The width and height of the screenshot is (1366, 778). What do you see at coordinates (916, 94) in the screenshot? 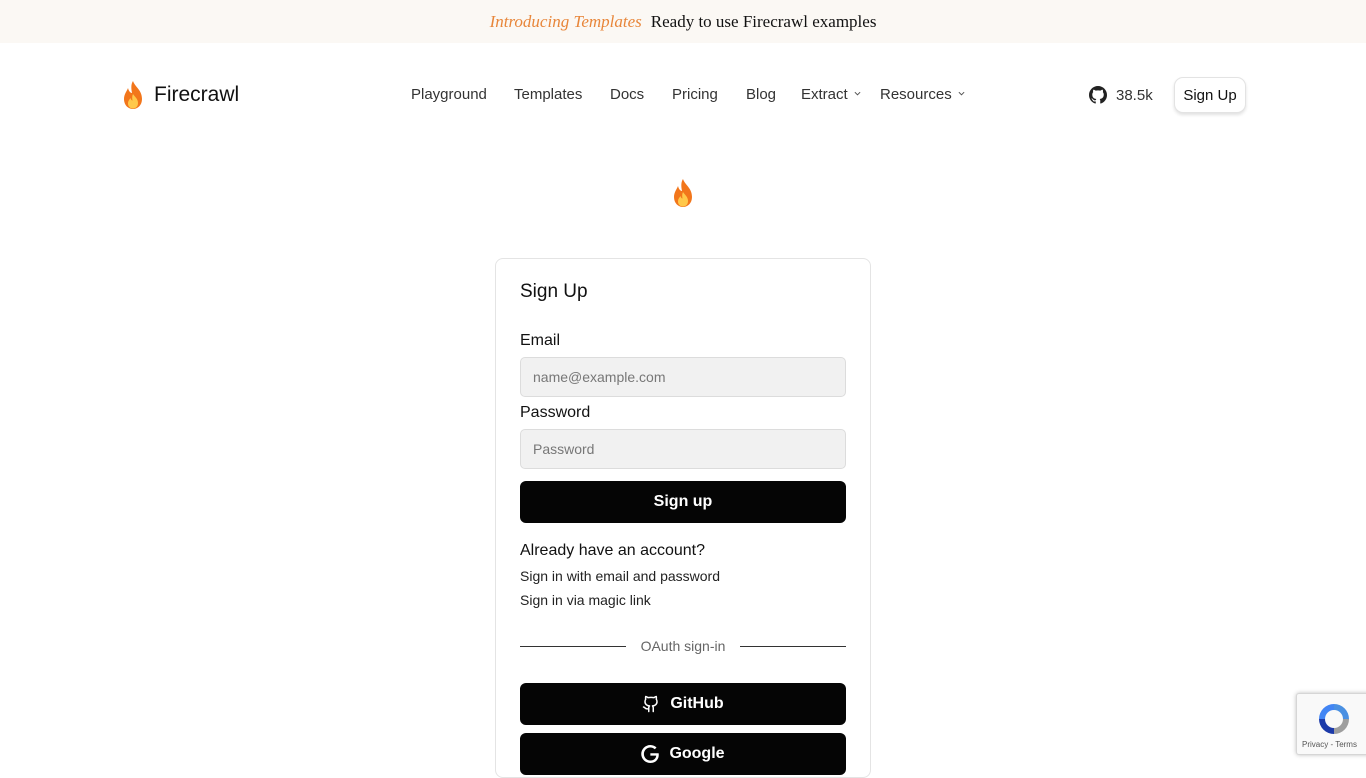
I see `nav-resources-label: Resources` at bounding box center [916, 94].